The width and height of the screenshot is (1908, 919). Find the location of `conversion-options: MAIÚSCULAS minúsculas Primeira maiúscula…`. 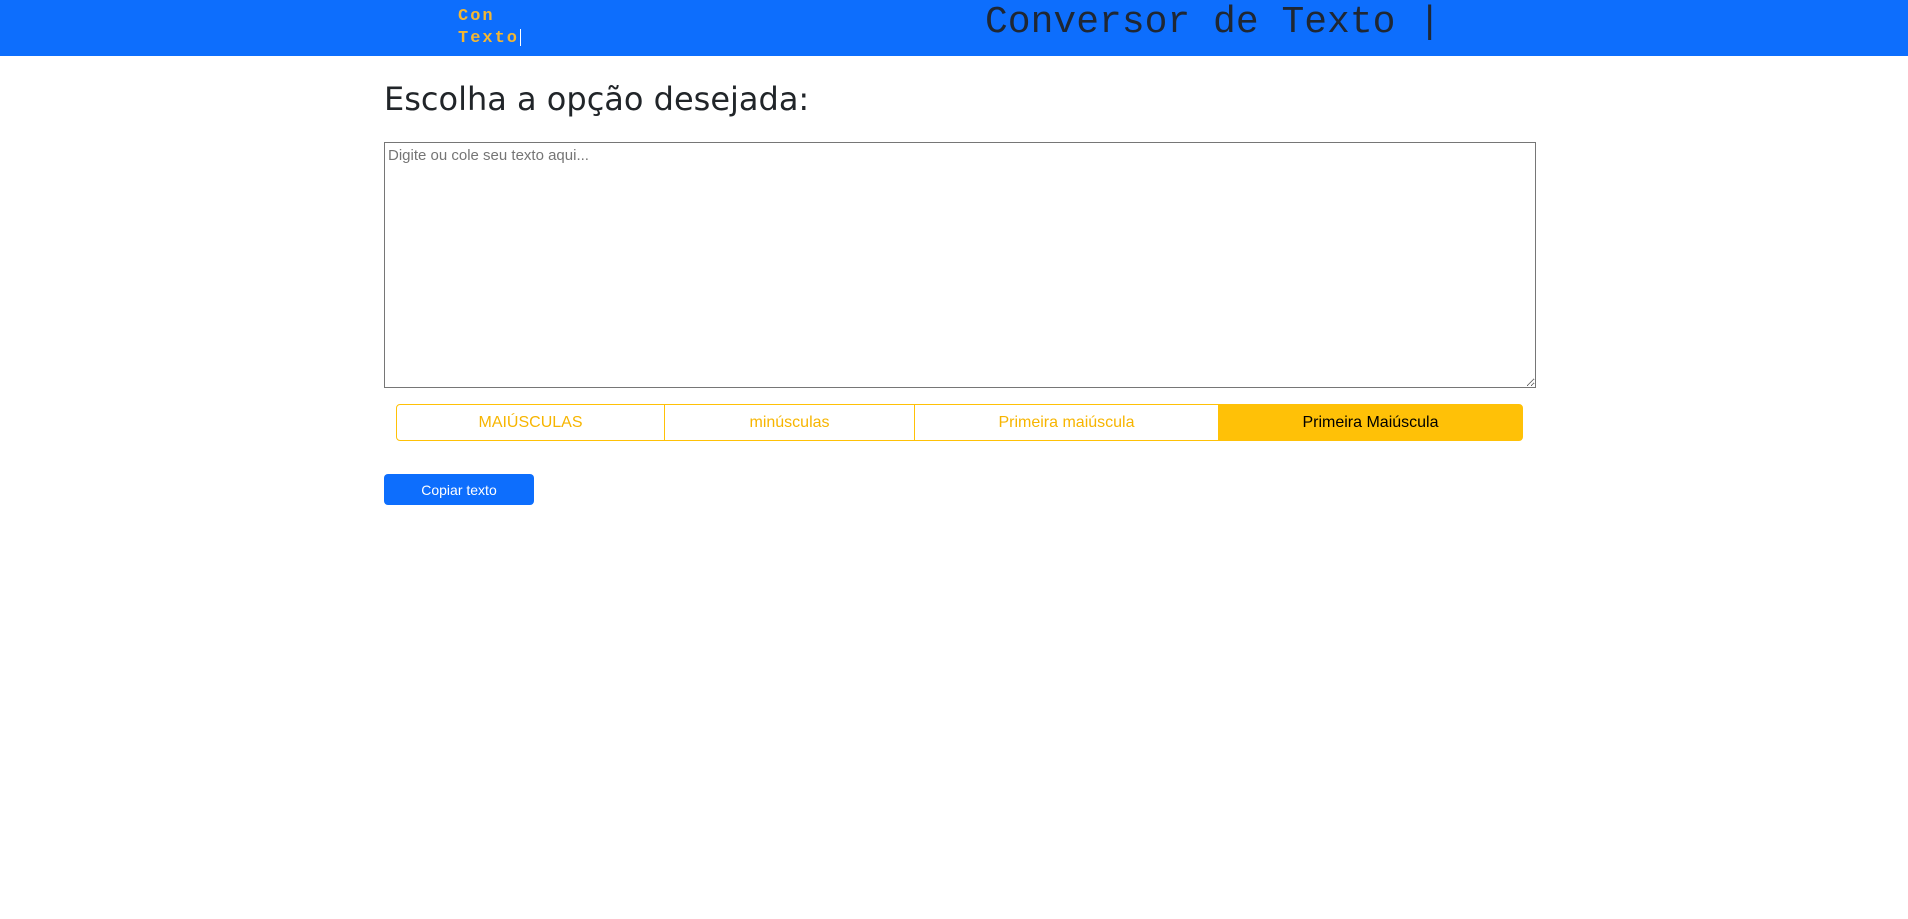

conversion-options: MAIÚSCULAS minúsculas Primeira maiúscula… is located at coordinates (960, 422).